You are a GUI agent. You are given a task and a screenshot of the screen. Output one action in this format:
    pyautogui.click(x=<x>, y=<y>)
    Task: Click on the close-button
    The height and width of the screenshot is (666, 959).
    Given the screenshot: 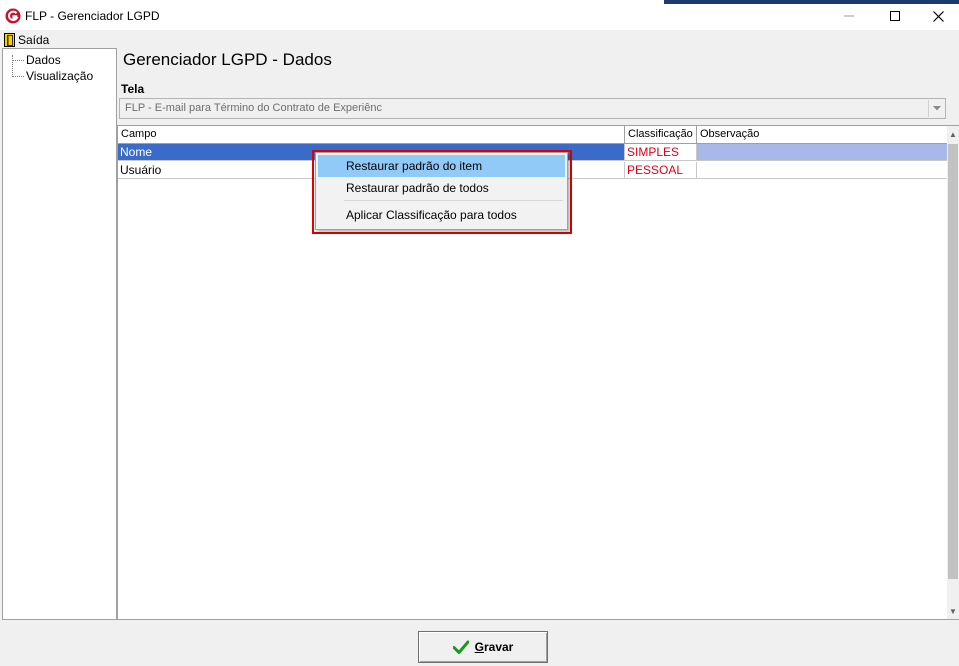 What is the action you would take?
    pyautogui.click(x=938, y=16)
    